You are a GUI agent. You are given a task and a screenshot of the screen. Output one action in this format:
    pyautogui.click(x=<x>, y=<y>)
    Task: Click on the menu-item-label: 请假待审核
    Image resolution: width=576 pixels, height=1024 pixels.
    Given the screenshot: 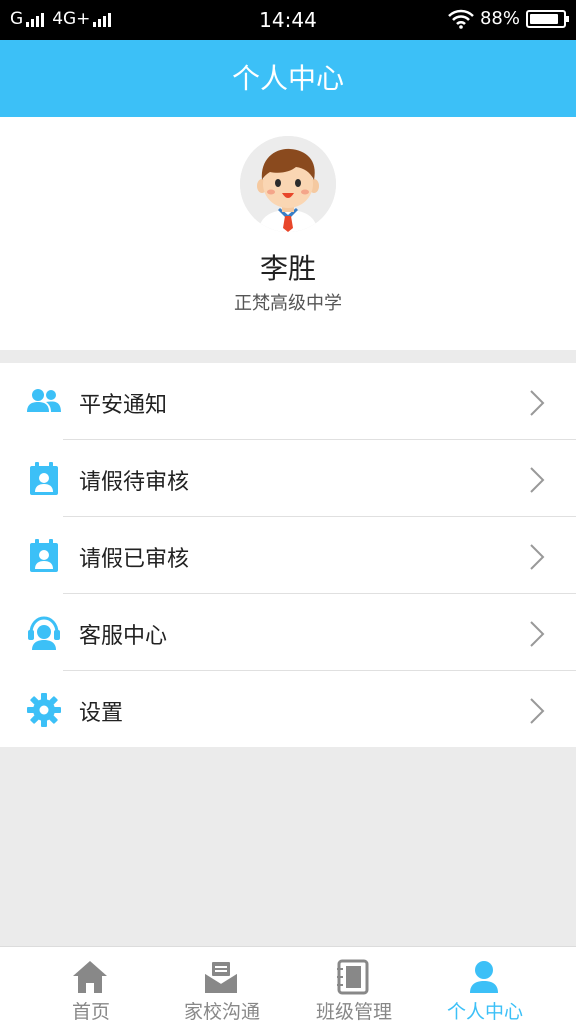 What is the action you would take?
    pyautogui.click(x=134, y=482)
    